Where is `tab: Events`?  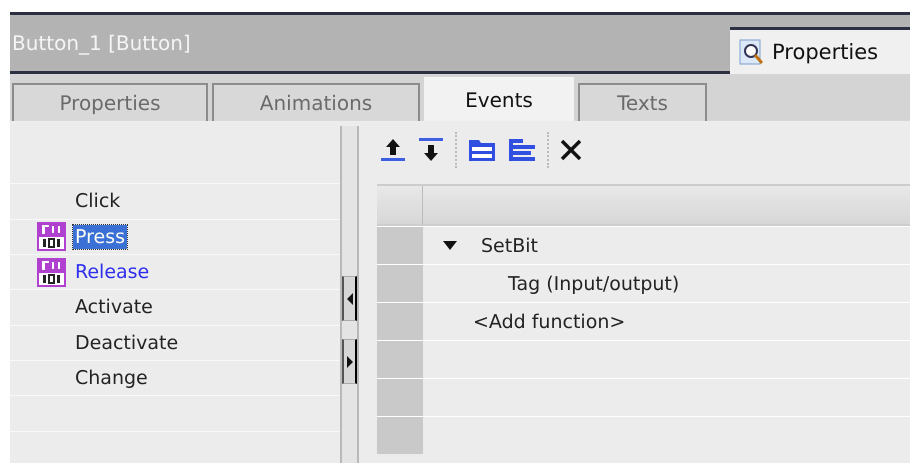 tab: Events is located at coordinates (499, 99).